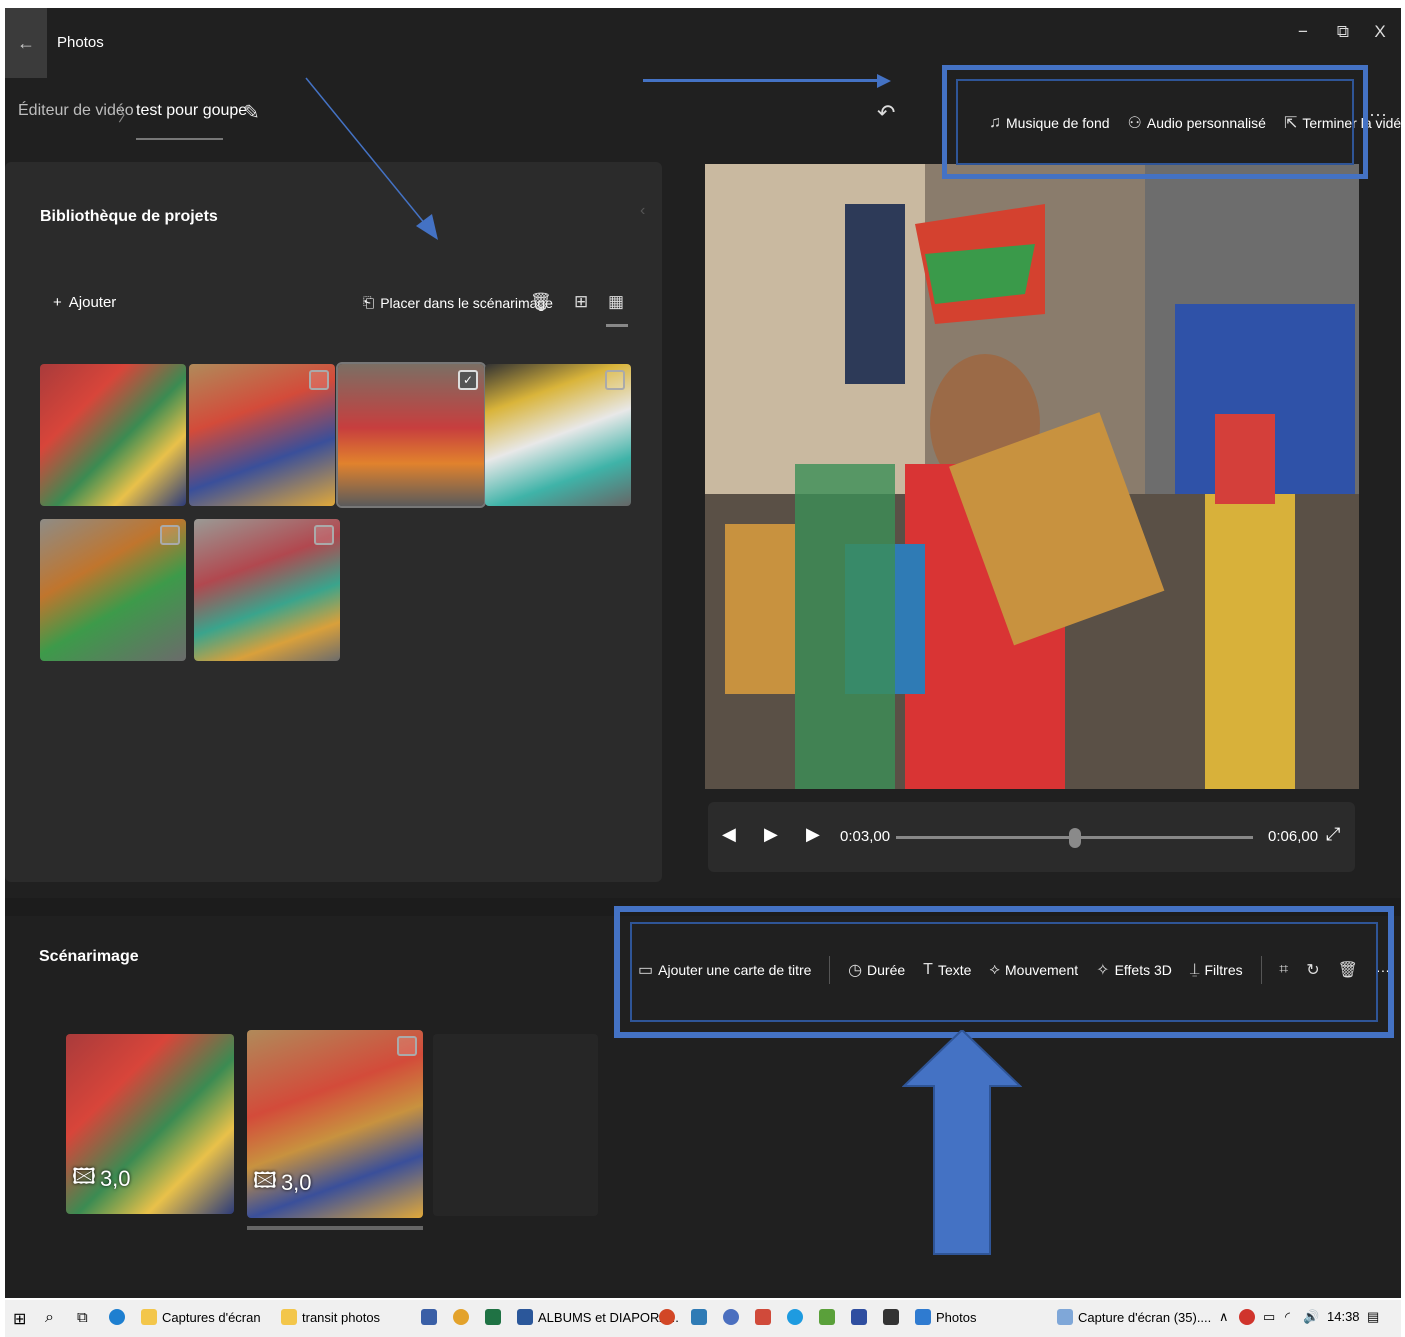 Image resolution: width=1405 pixels, height=1337 pixels. Describe the element at coordinates (642, 211) in the screenshot. I see `collapse-chevron-icon: ‹` at that location.